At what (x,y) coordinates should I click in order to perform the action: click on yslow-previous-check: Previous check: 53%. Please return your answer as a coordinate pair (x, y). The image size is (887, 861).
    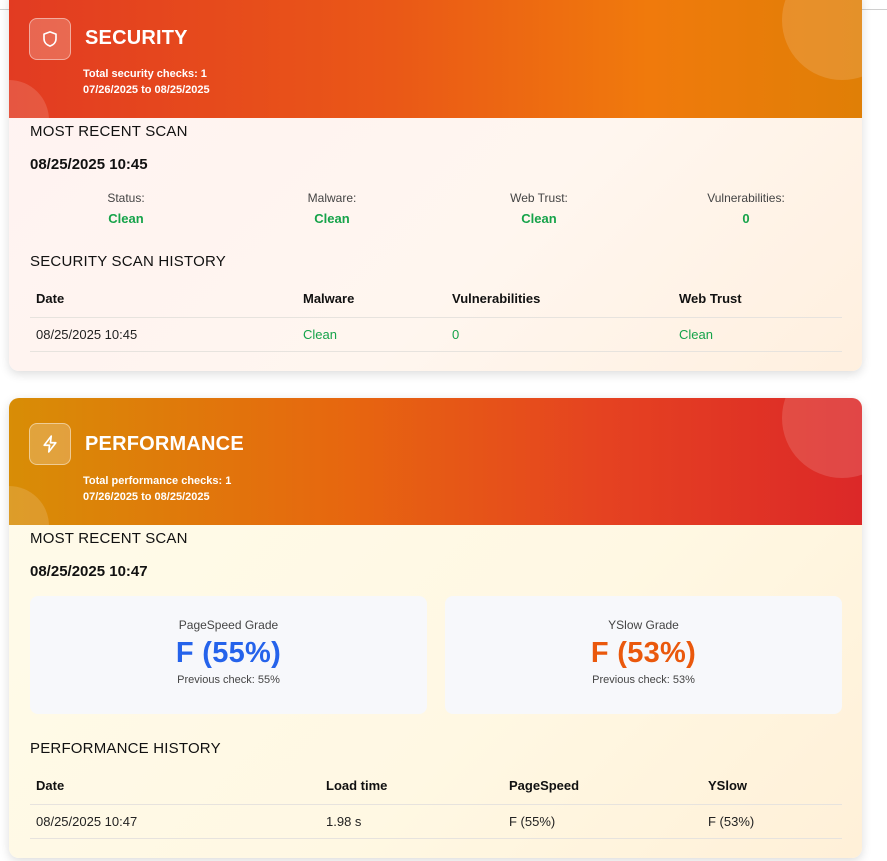
    Looking at the image, I should click on (643, 680).